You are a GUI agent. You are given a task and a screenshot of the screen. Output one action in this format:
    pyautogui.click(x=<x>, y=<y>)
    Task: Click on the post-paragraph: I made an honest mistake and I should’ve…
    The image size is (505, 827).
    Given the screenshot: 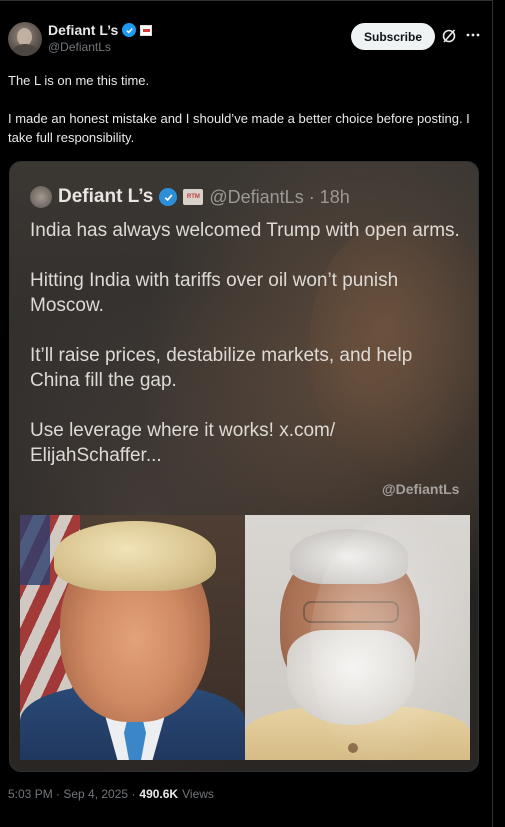 What is the action you would take?
    pyautogui.click(x=239, y=128)
    